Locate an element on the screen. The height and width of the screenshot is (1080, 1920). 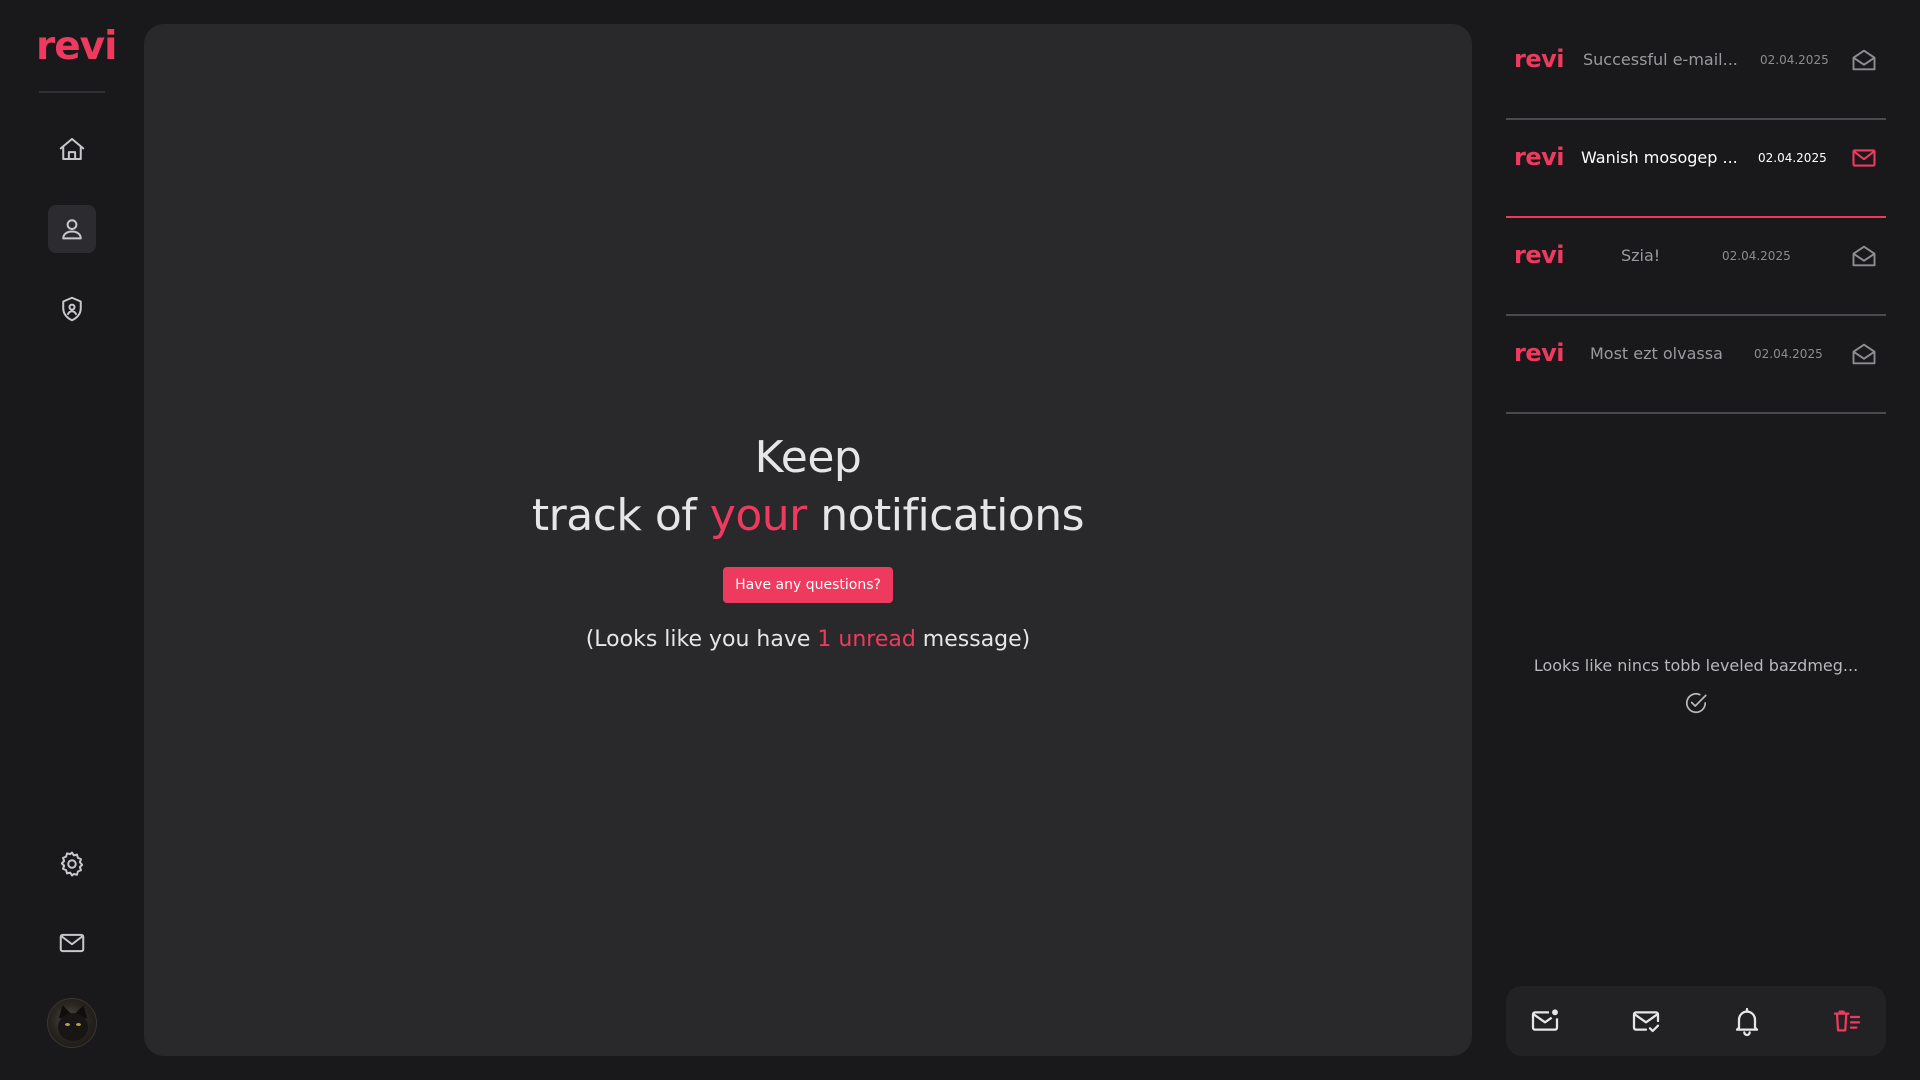
read-filter-button is located at coordinates (1646, 1021).